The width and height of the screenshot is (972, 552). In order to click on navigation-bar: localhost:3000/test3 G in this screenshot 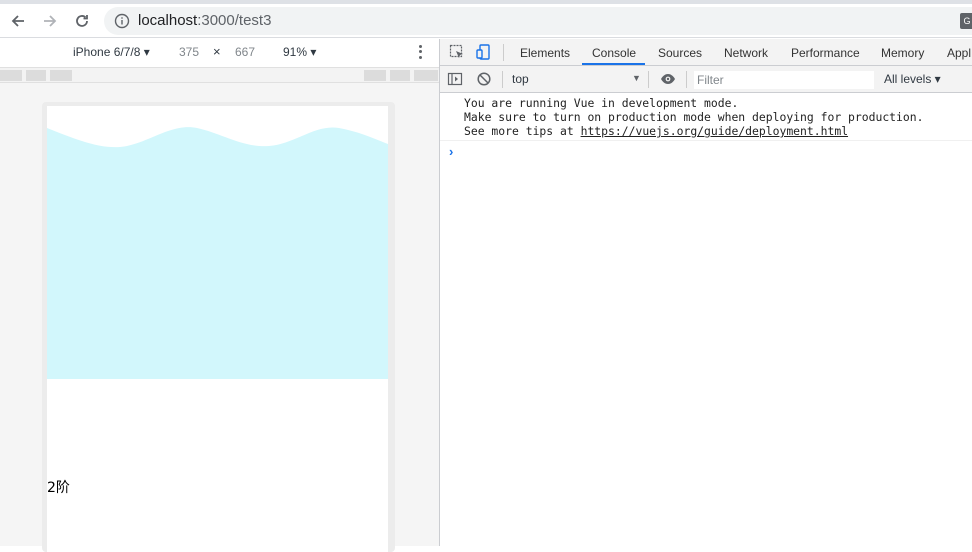, I will do `click(486, 21)`.